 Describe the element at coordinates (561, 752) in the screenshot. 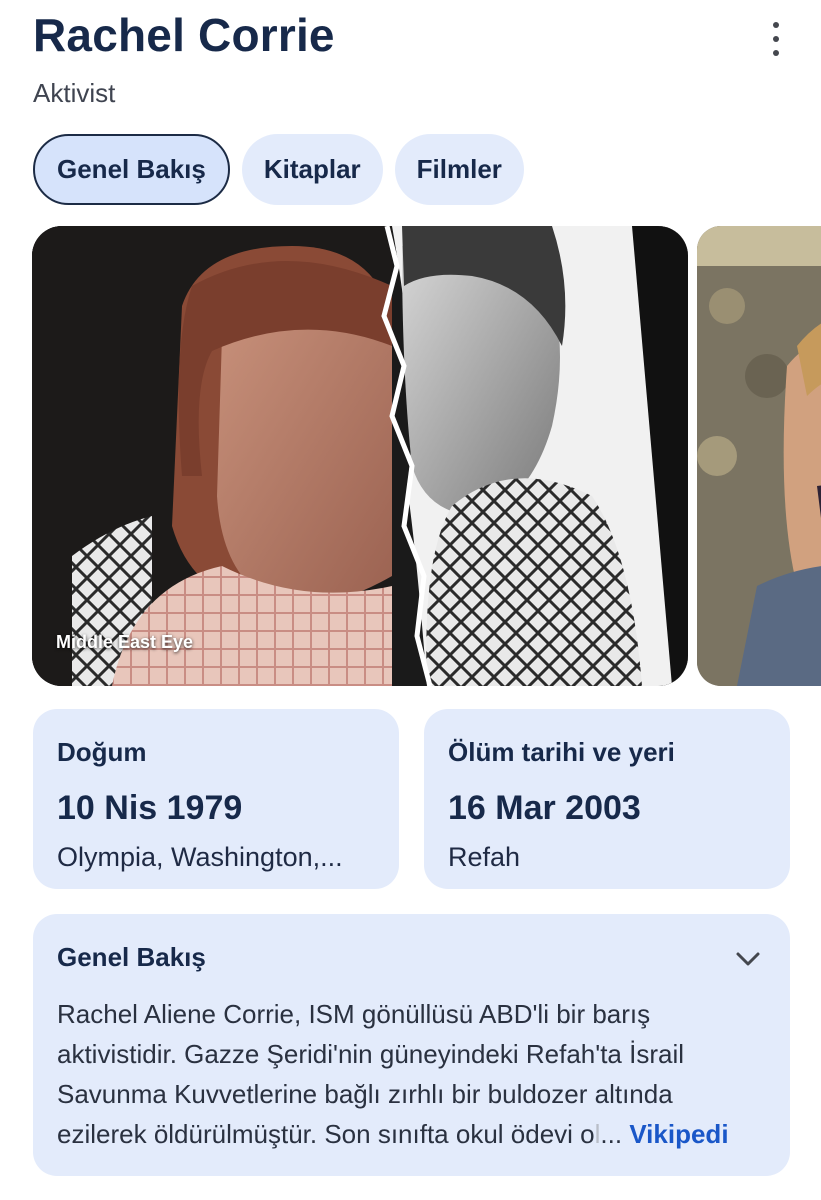

I see `death-label: Ölüm tarihi ve yeri` at that location.